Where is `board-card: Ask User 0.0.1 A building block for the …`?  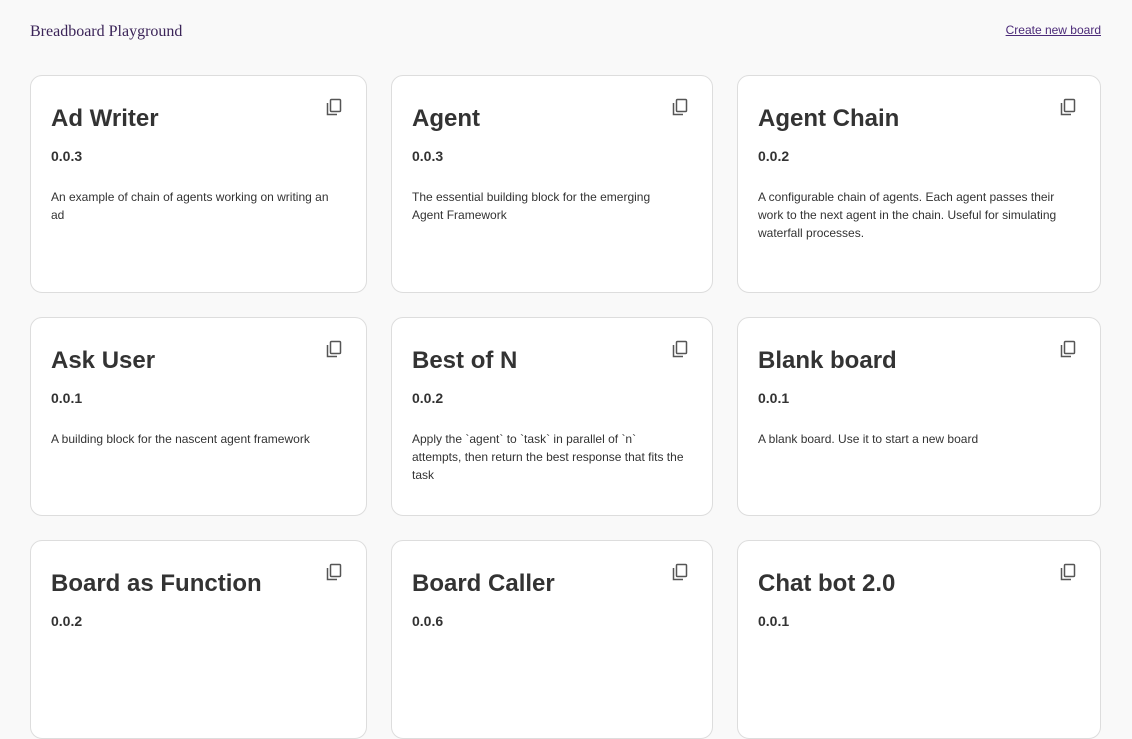 board-card: Ask User 0.0.1 A building block for the … is located at coordinates (198, 416).